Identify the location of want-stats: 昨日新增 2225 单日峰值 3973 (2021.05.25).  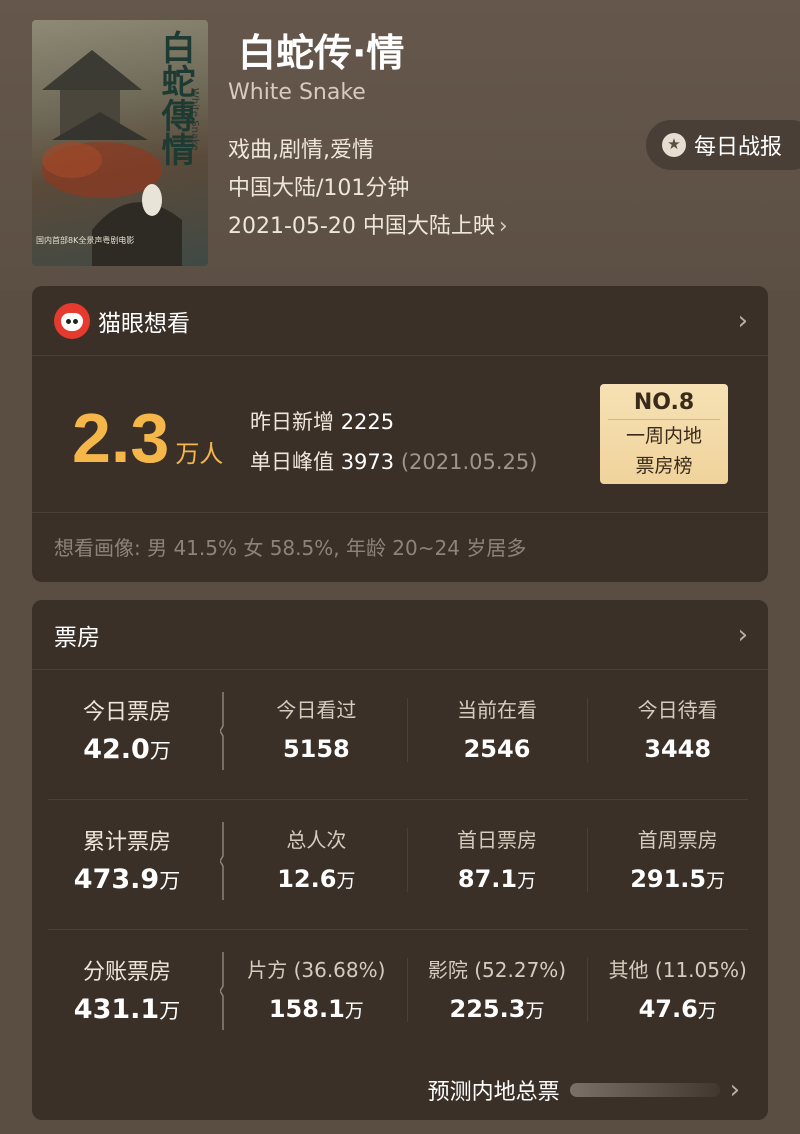
(393, 442).